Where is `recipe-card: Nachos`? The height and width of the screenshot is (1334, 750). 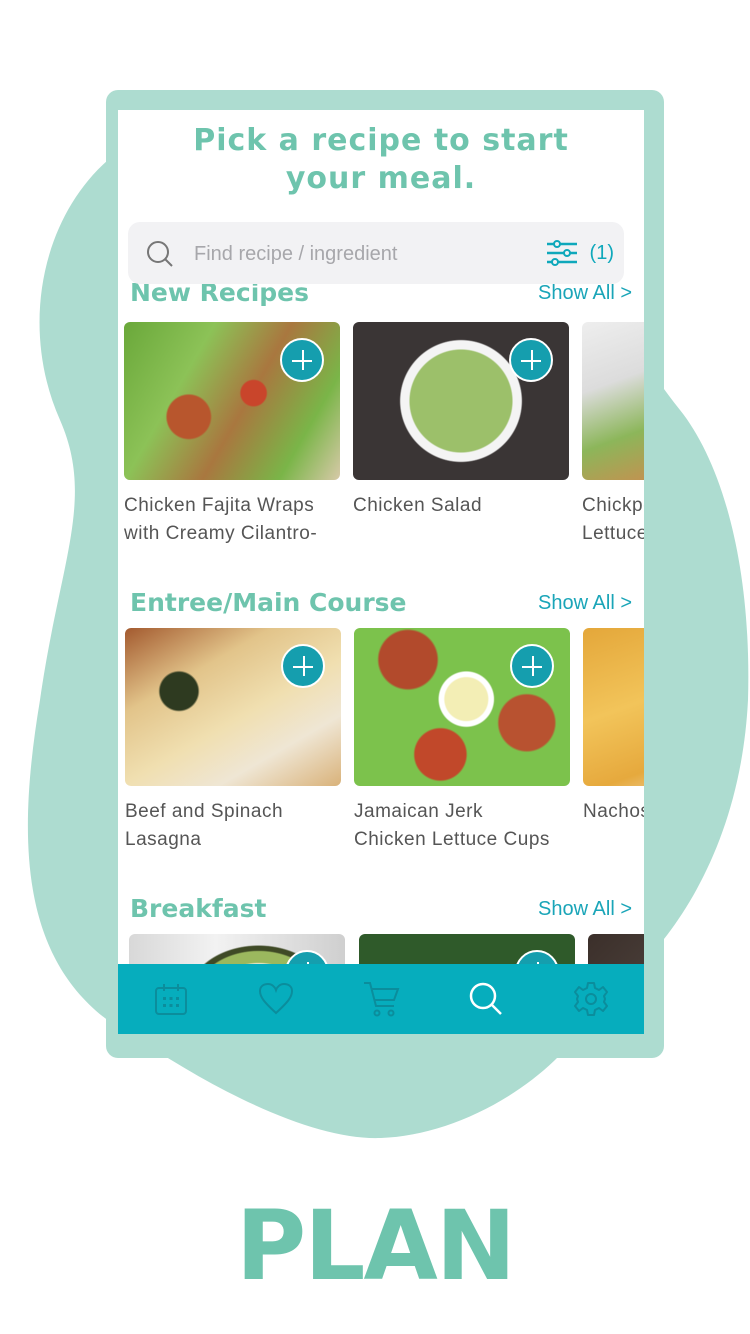 recipe-card: Nachos is located at coordinates (613, 727).